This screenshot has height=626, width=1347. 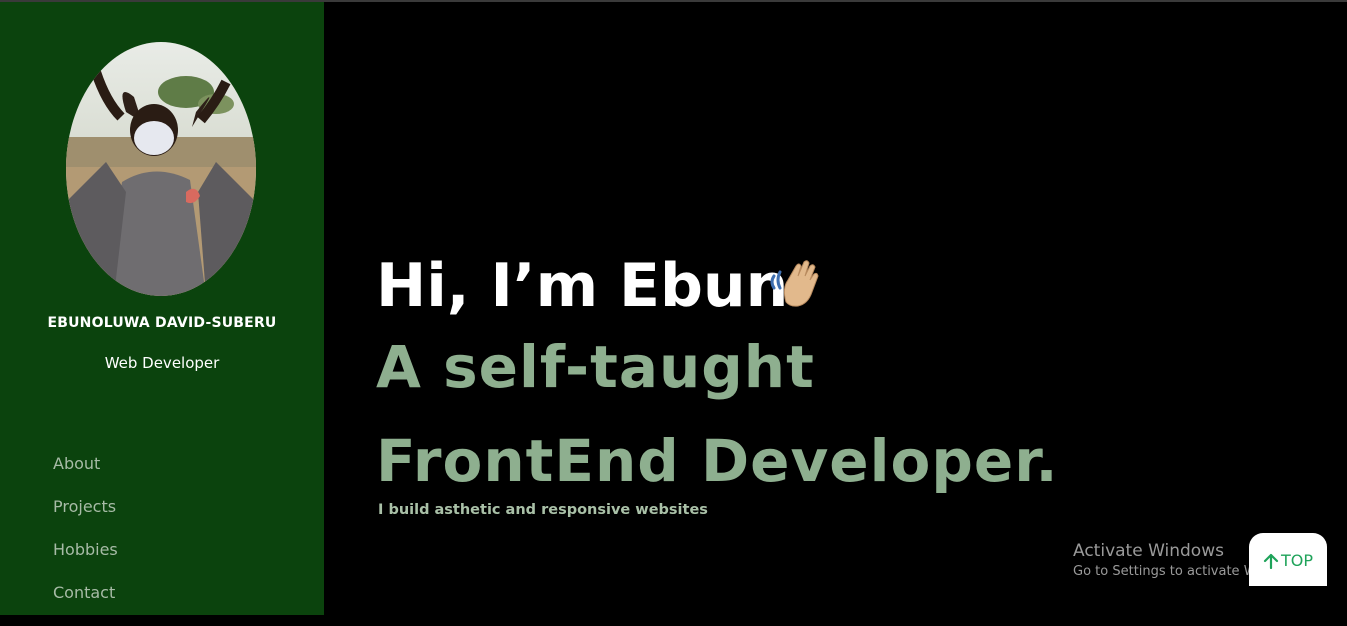 I want to click on nav-item-about: About, so click(x=85, y=475).